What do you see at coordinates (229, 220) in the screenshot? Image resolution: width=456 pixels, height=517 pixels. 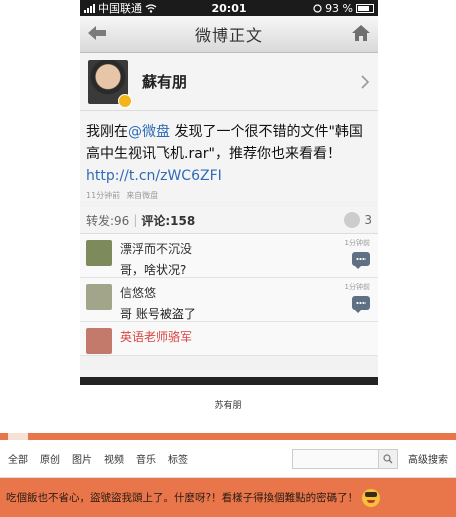 I see `stats-bar: 转发:96 | 评论:158 3` at bounding box center [229, 220].